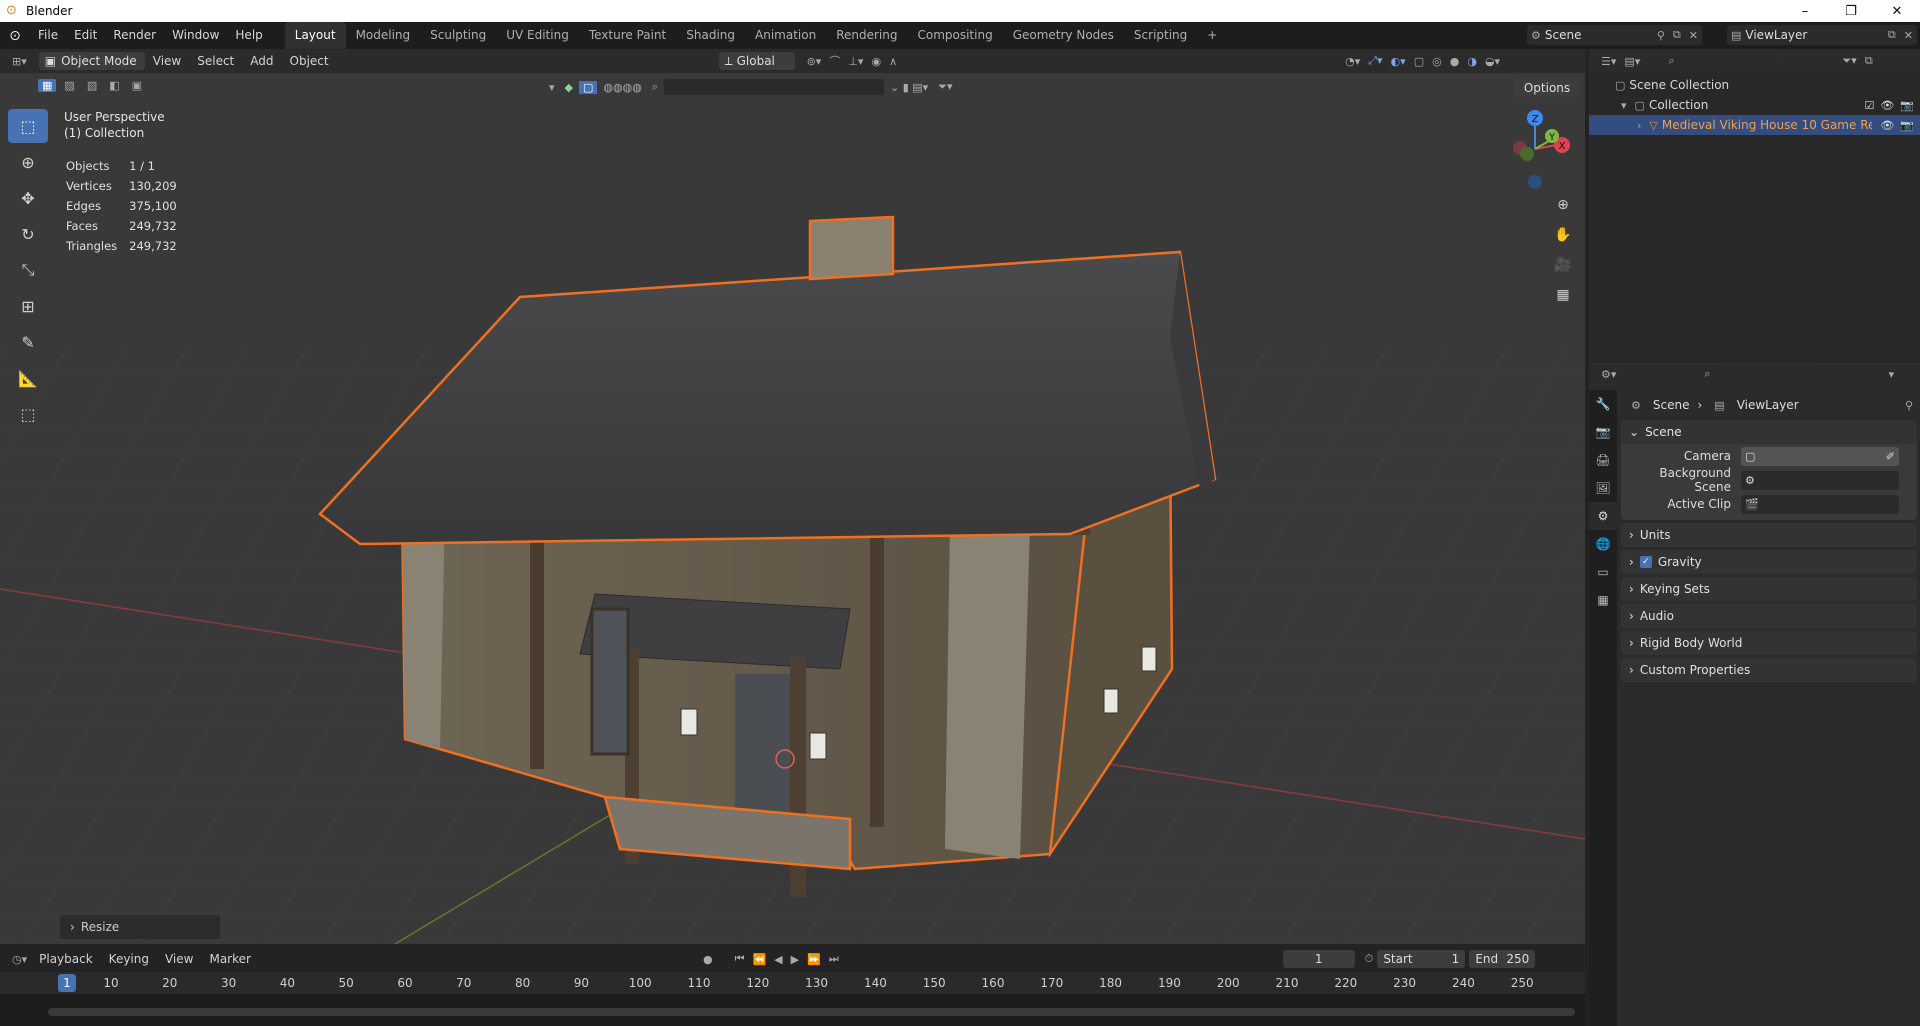 This screenshot has width=1920, height=1026. I want to click on new-view-layer-icon: ⧉, so click(1892, 35).